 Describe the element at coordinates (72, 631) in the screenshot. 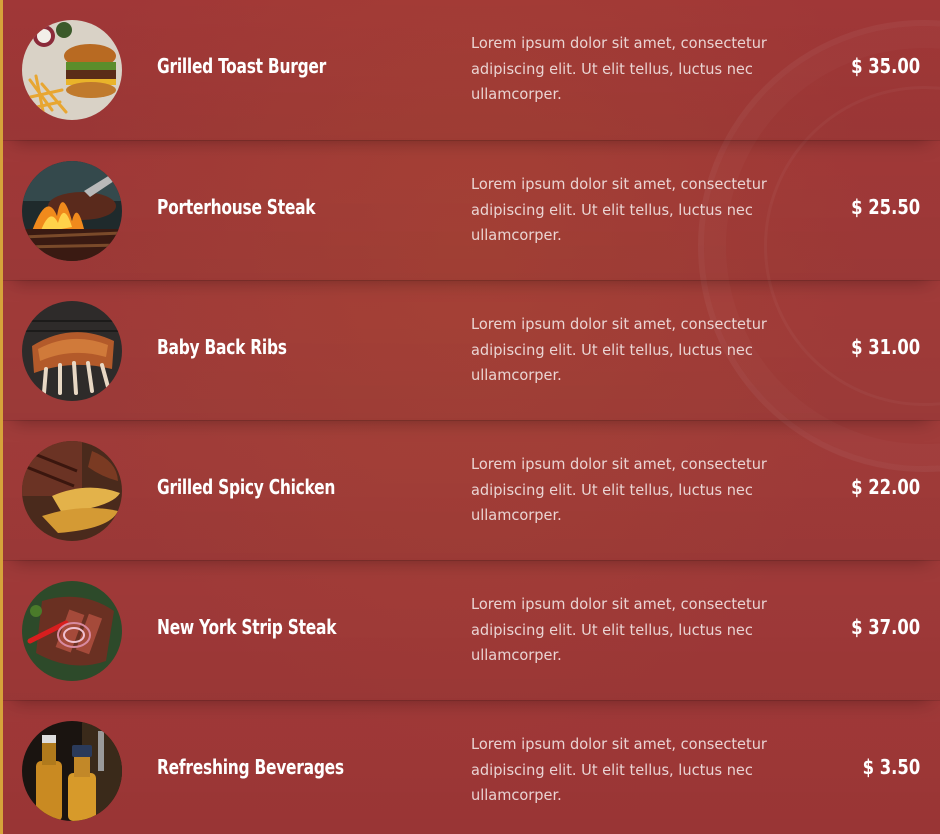

I see `strip-steak-photo` at that location.